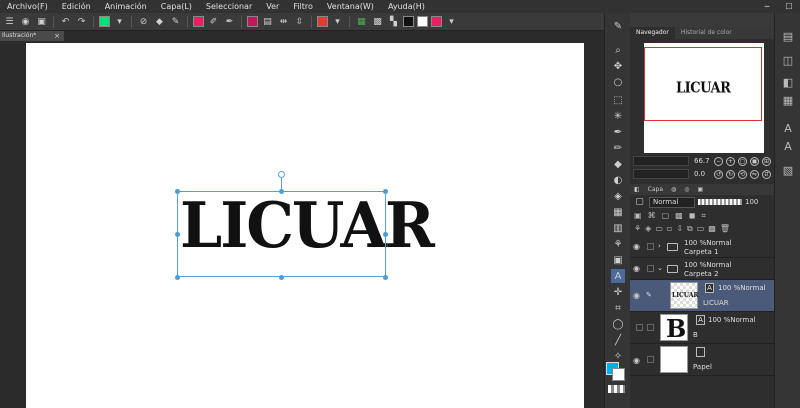  I want to click on opacity-slider, so click(720, 202).